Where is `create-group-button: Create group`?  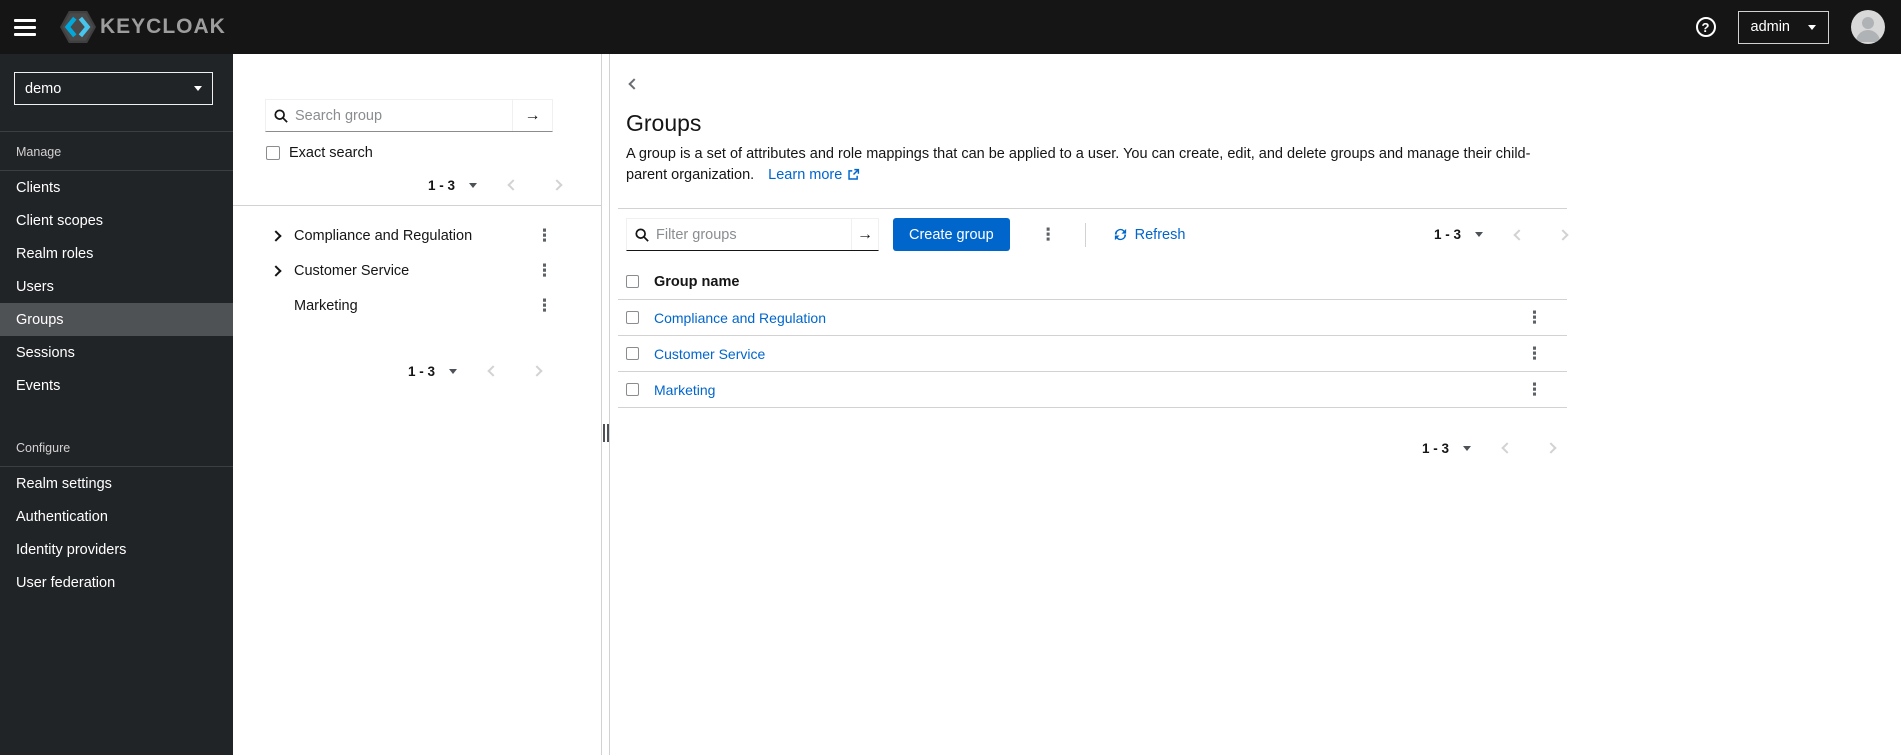
create-group-button: Create group is located at coordinates (951, 235).